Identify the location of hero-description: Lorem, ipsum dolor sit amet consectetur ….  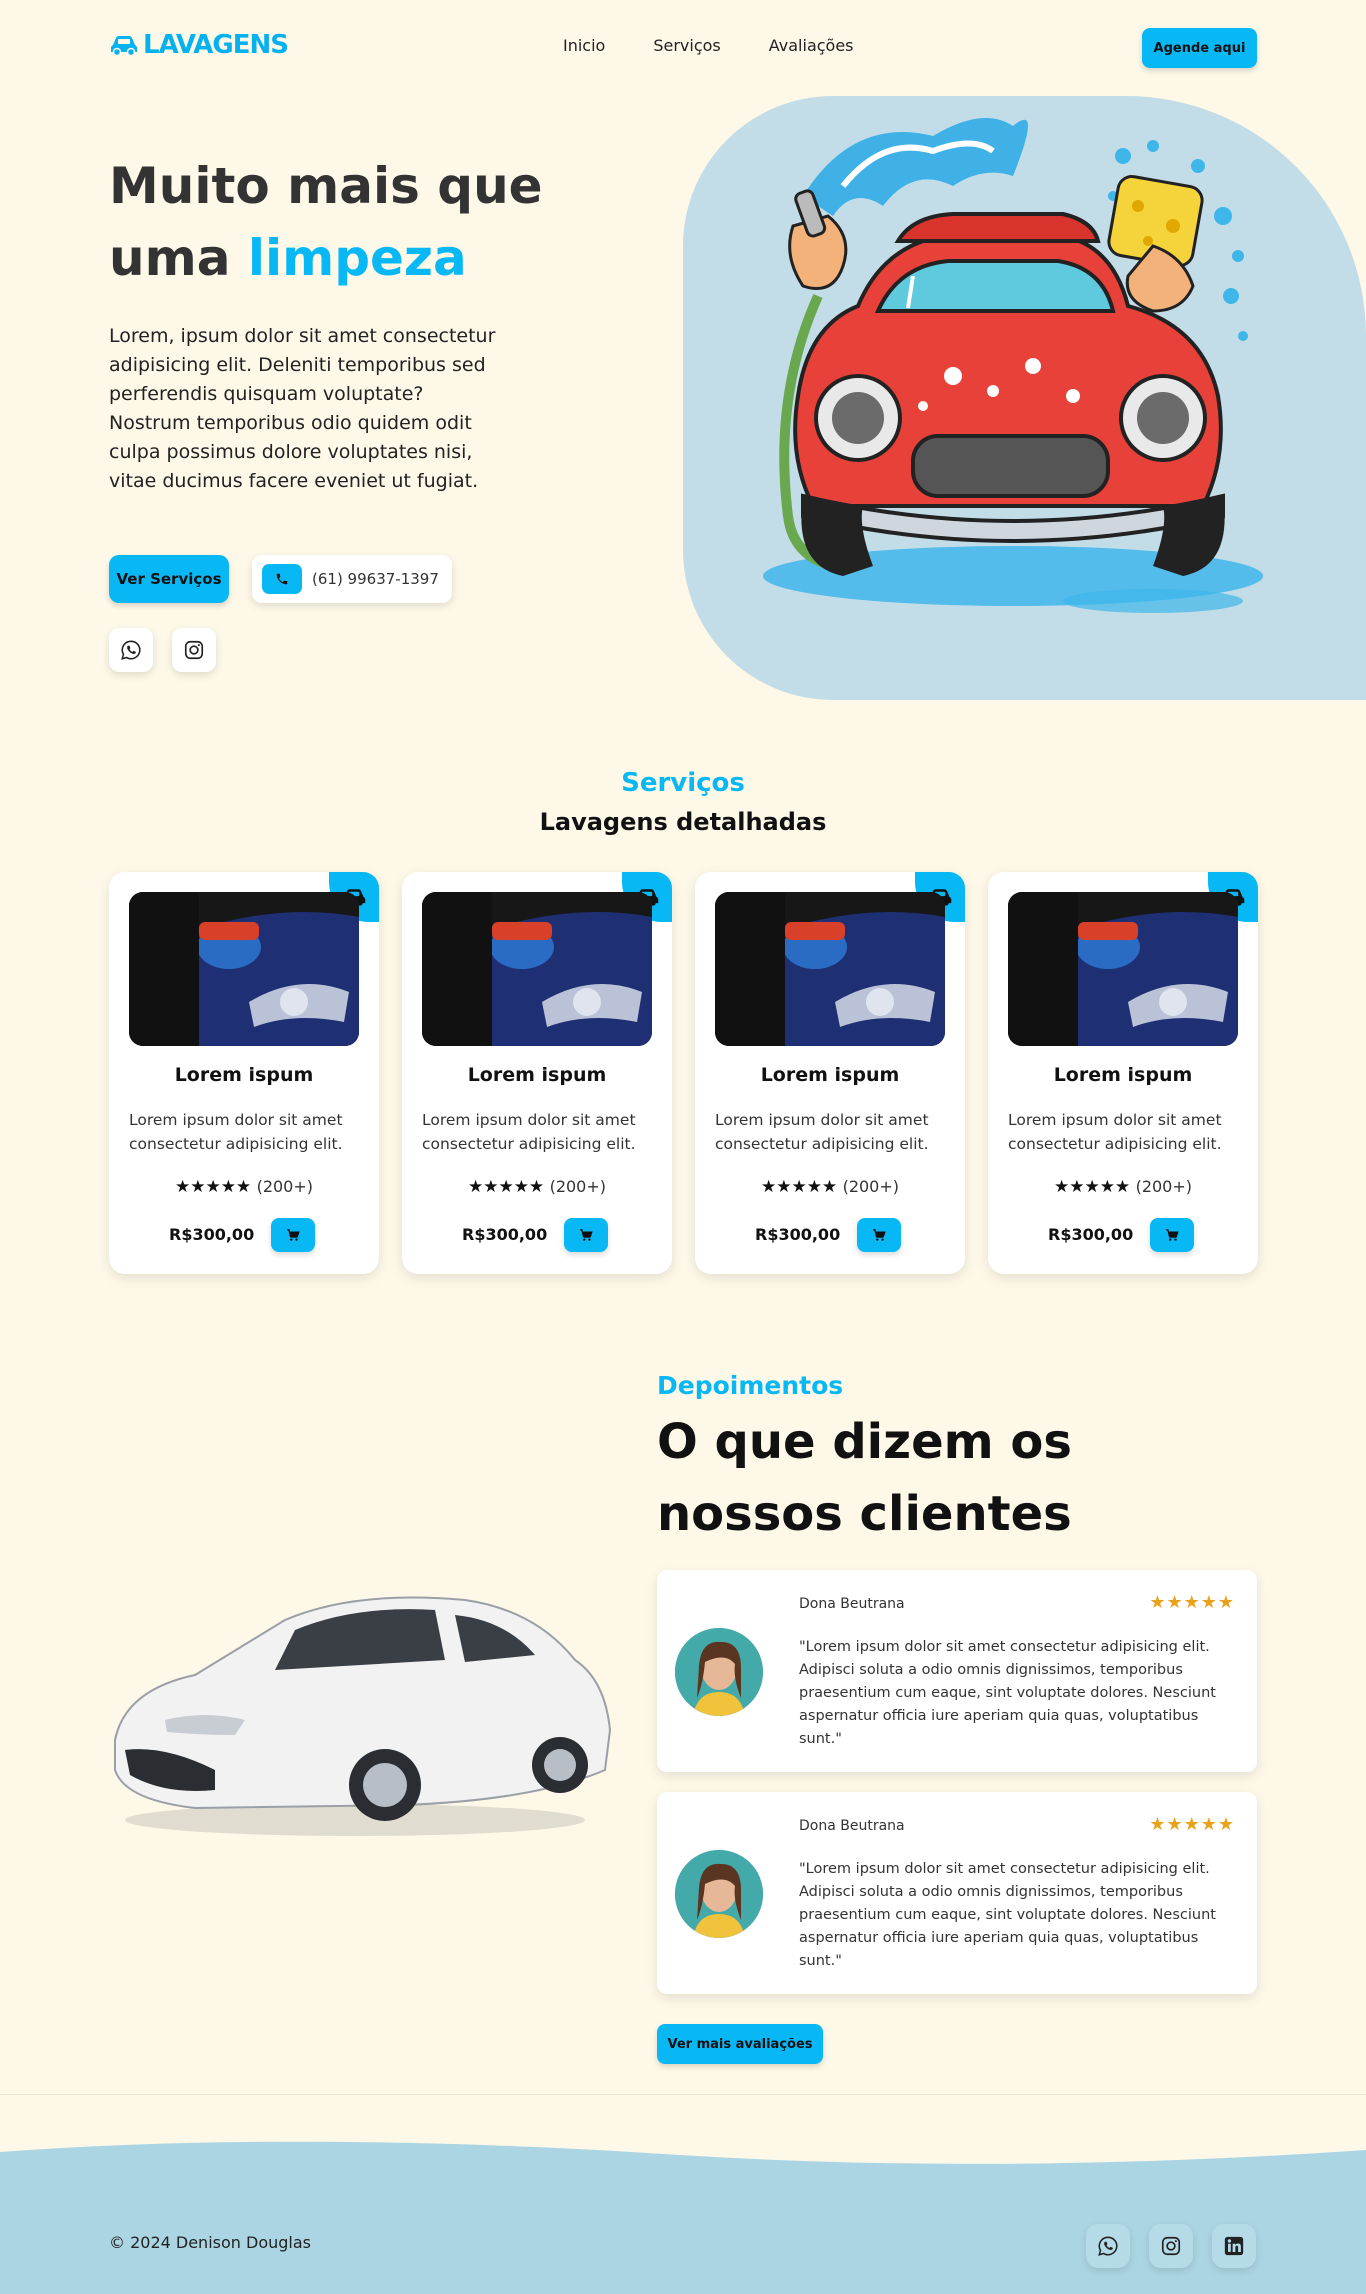
(302, 408).